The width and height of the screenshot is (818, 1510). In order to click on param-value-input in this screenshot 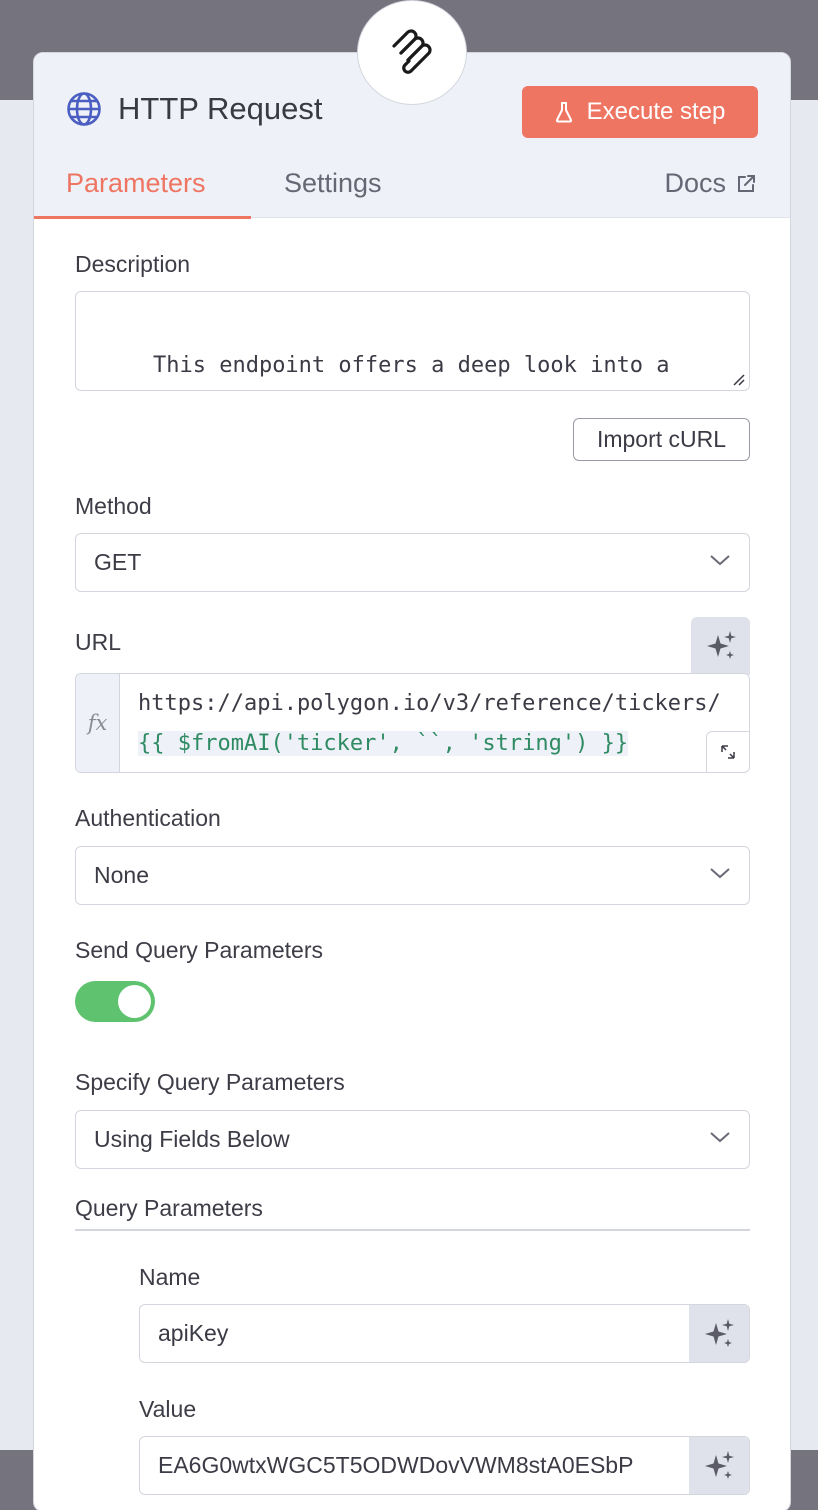, I will do `click(415, 1465)`.